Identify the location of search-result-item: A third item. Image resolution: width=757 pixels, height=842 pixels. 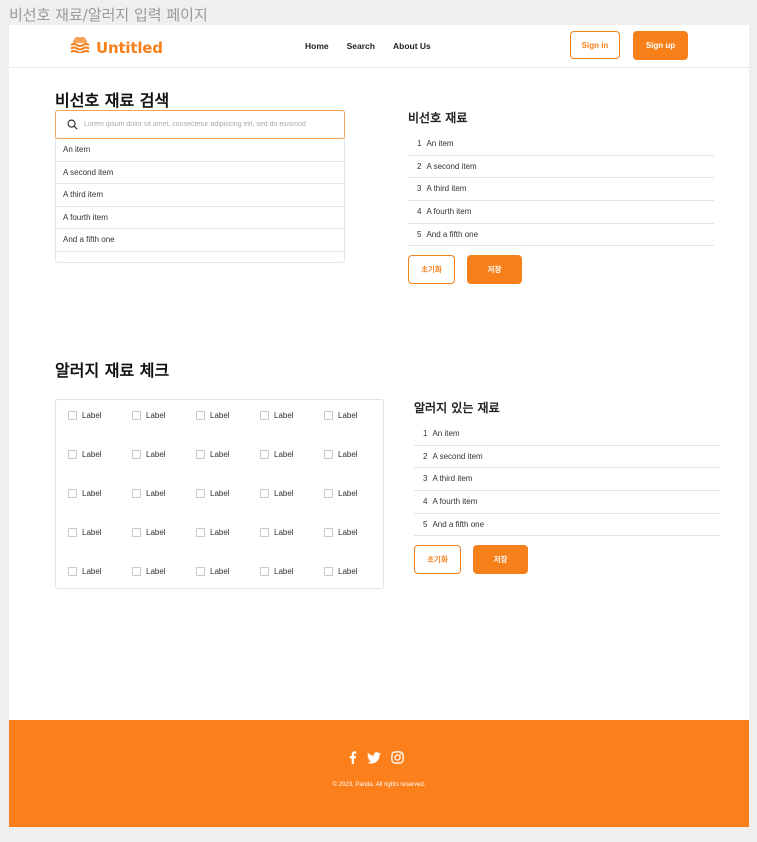
(200, 195).